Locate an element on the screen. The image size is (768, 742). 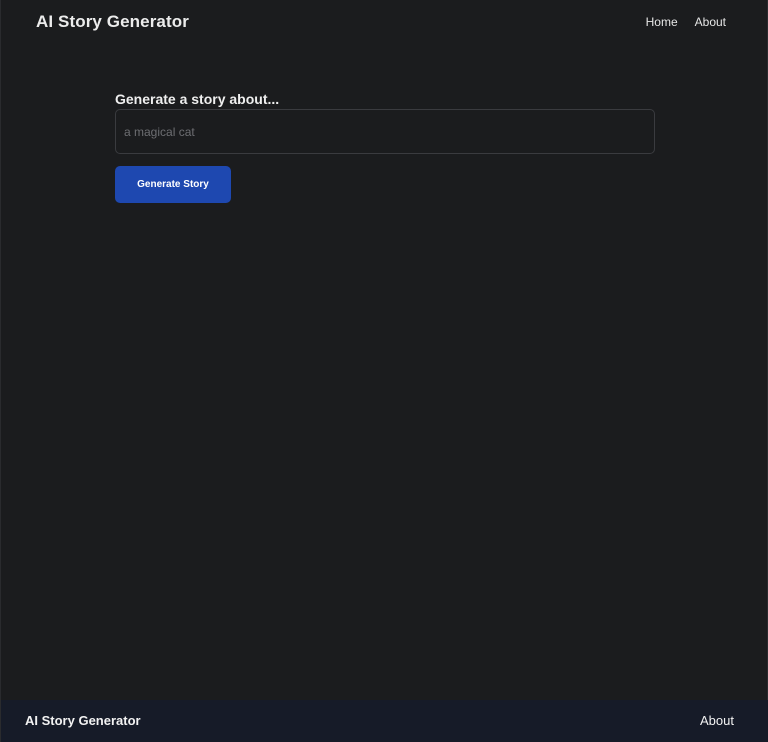
footer: AI Story Generator About is located at coordinates (384, 721).